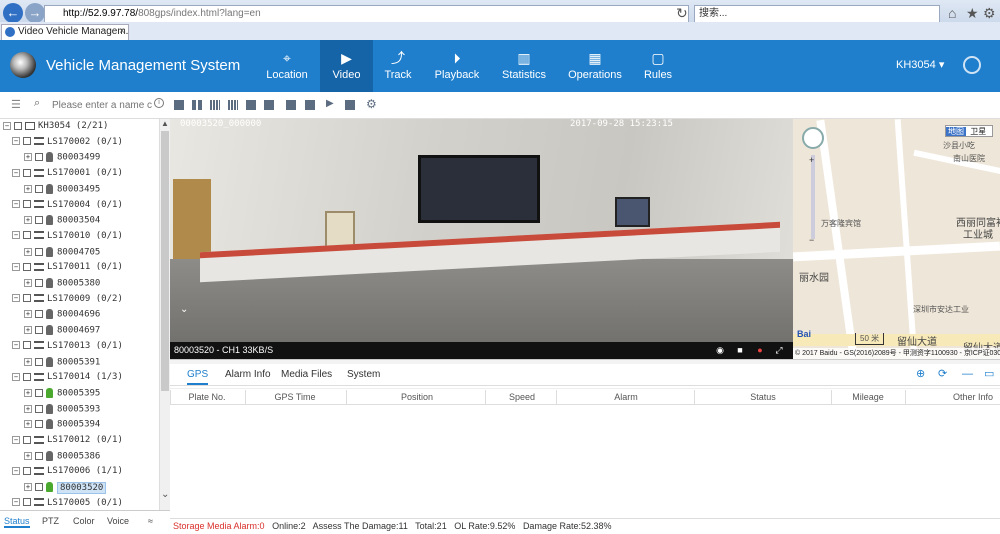  I want to click on nav-video: ▶ Video, so click(346, 66).